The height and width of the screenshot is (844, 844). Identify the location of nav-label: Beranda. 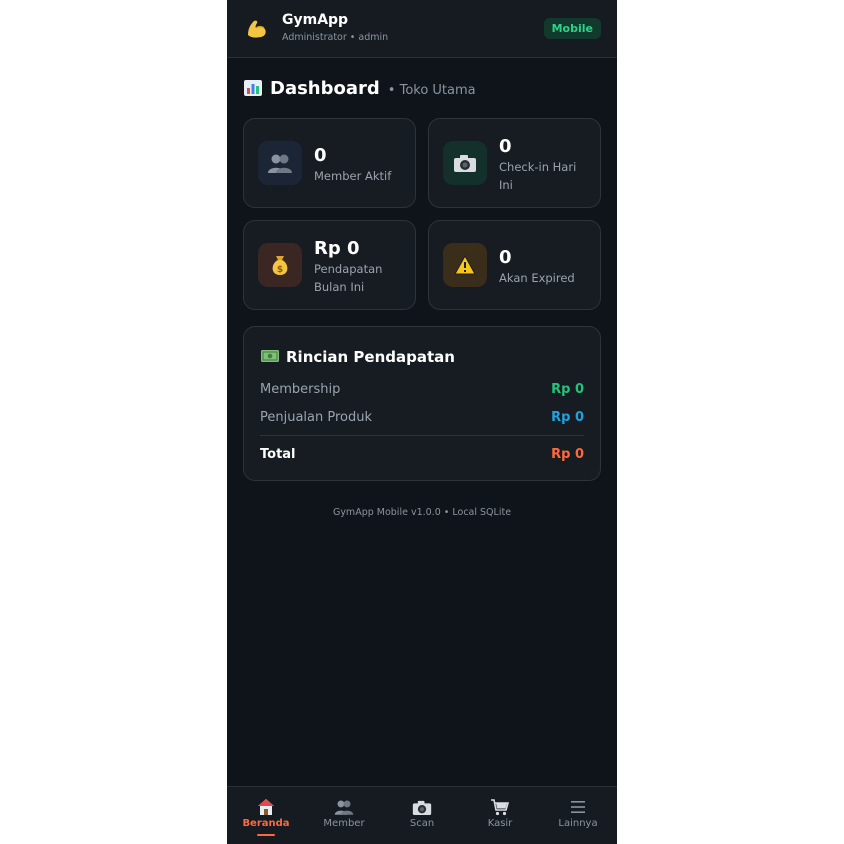
(266, 823).